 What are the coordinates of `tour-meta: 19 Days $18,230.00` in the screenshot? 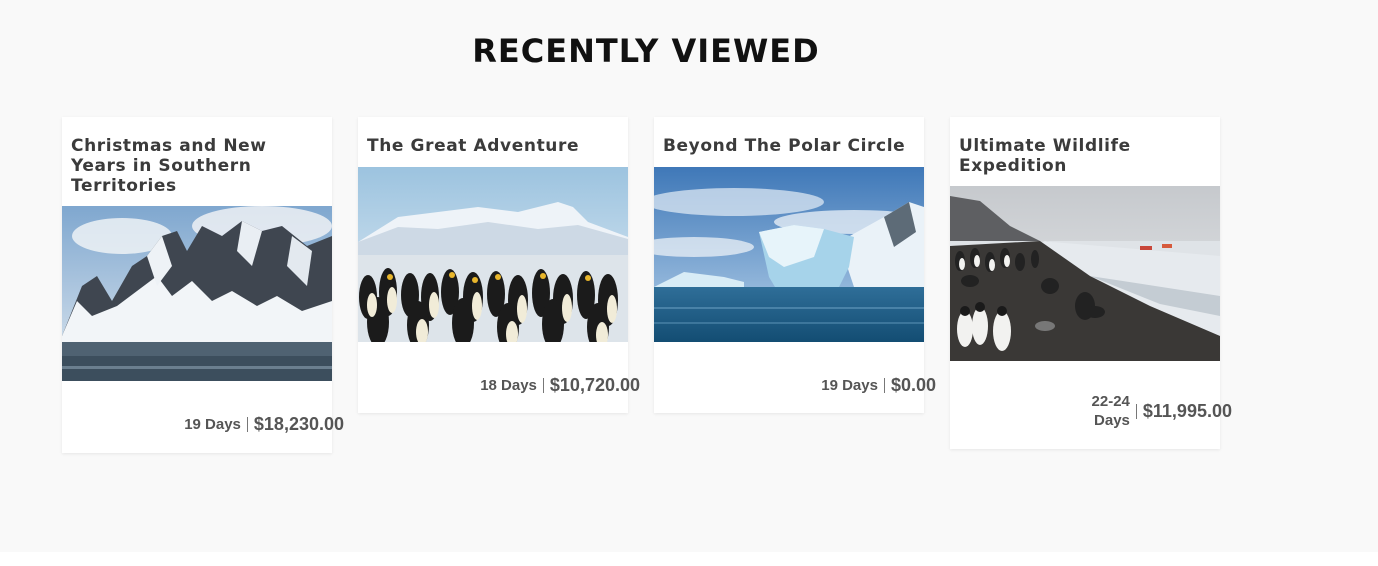 It's located at (264, 424).